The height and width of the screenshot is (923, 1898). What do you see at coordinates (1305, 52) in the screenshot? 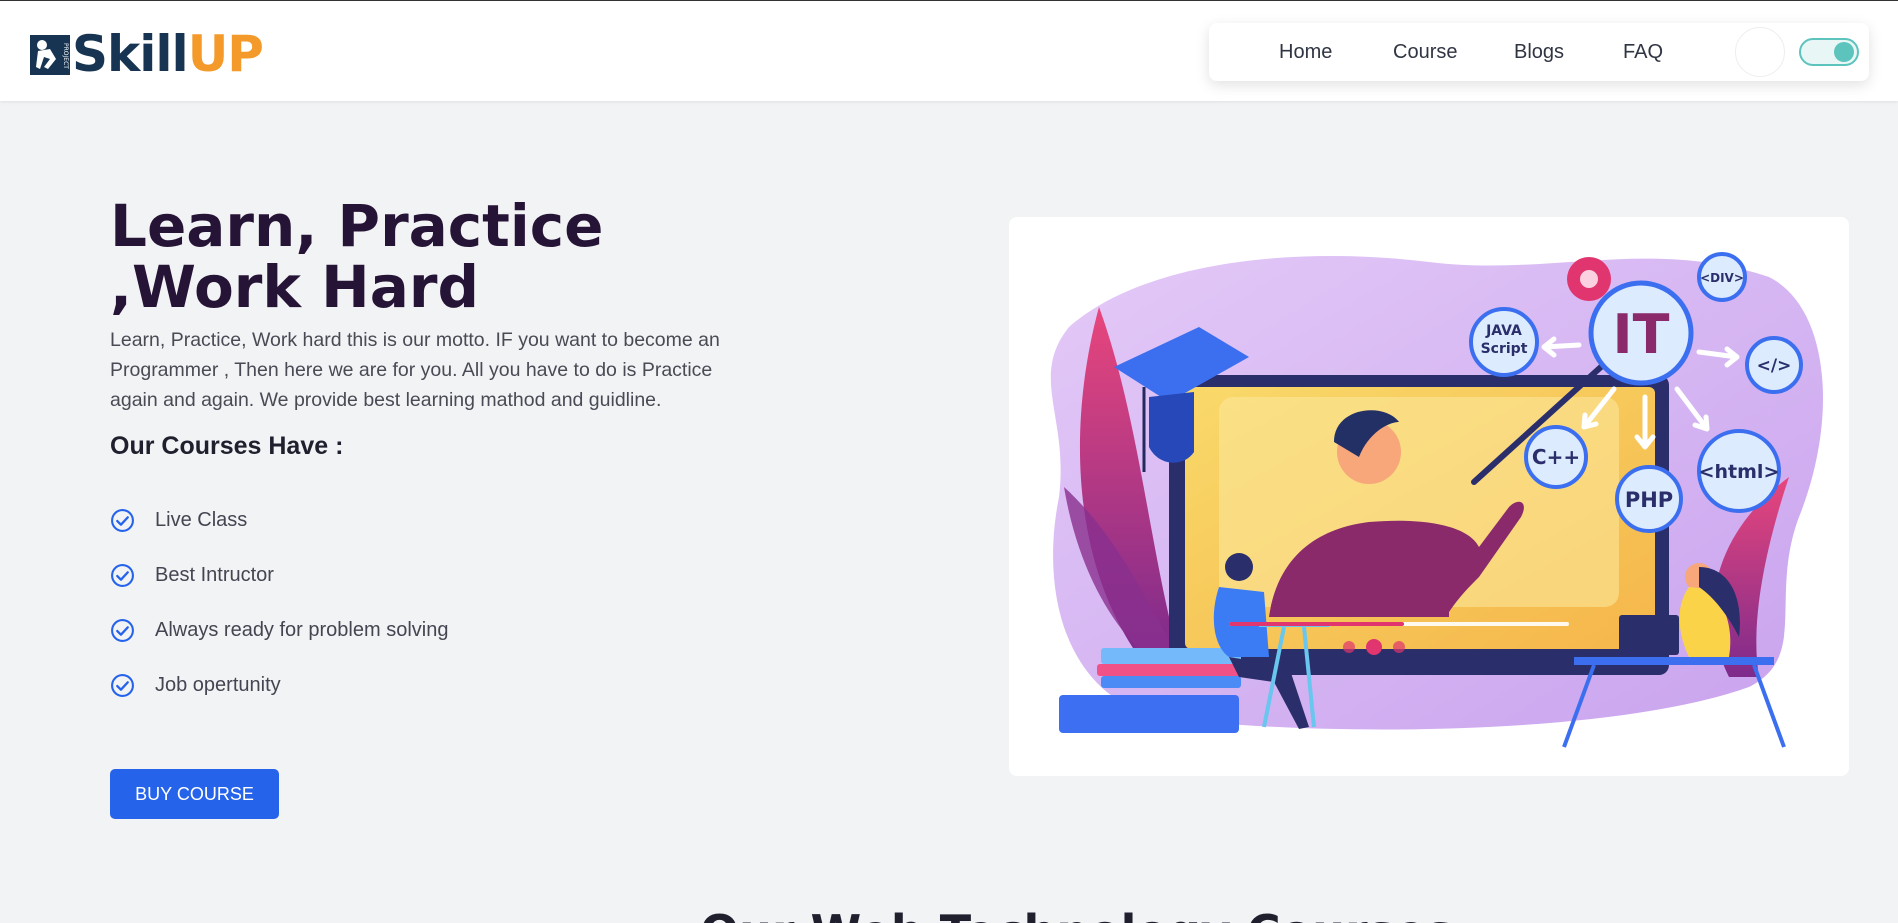
I see `nav-home: Home` at bounding box center [1305, 52].